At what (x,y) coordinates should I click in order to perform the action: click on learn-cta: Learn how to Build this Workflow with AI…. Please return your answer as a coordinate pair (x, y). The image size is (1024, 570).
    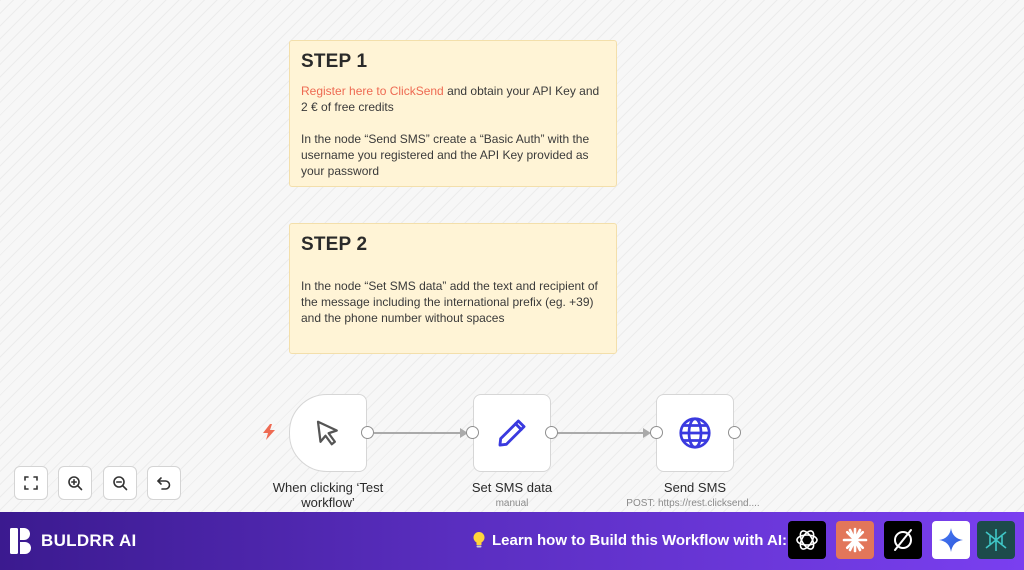
    Looking at the image, I should click on (629, 540).